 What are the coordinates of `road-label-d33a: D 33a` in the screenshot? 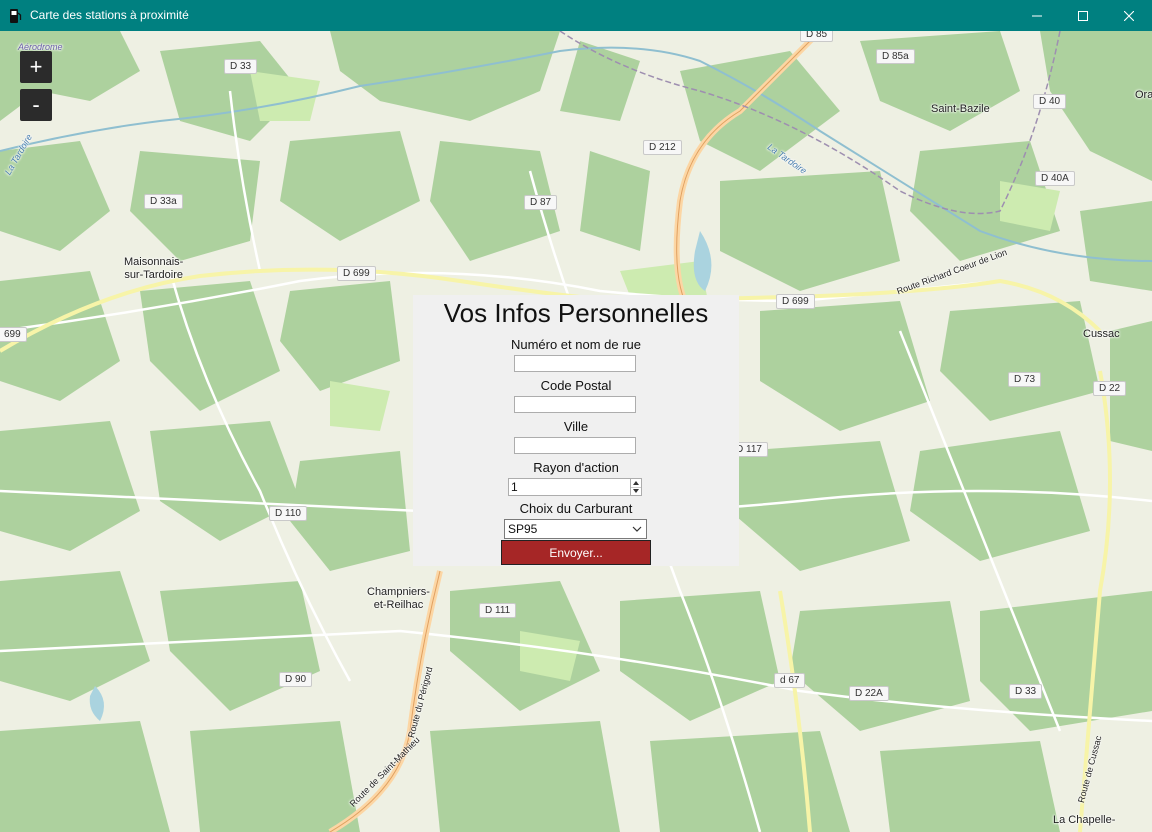 It's located at (163, 201).